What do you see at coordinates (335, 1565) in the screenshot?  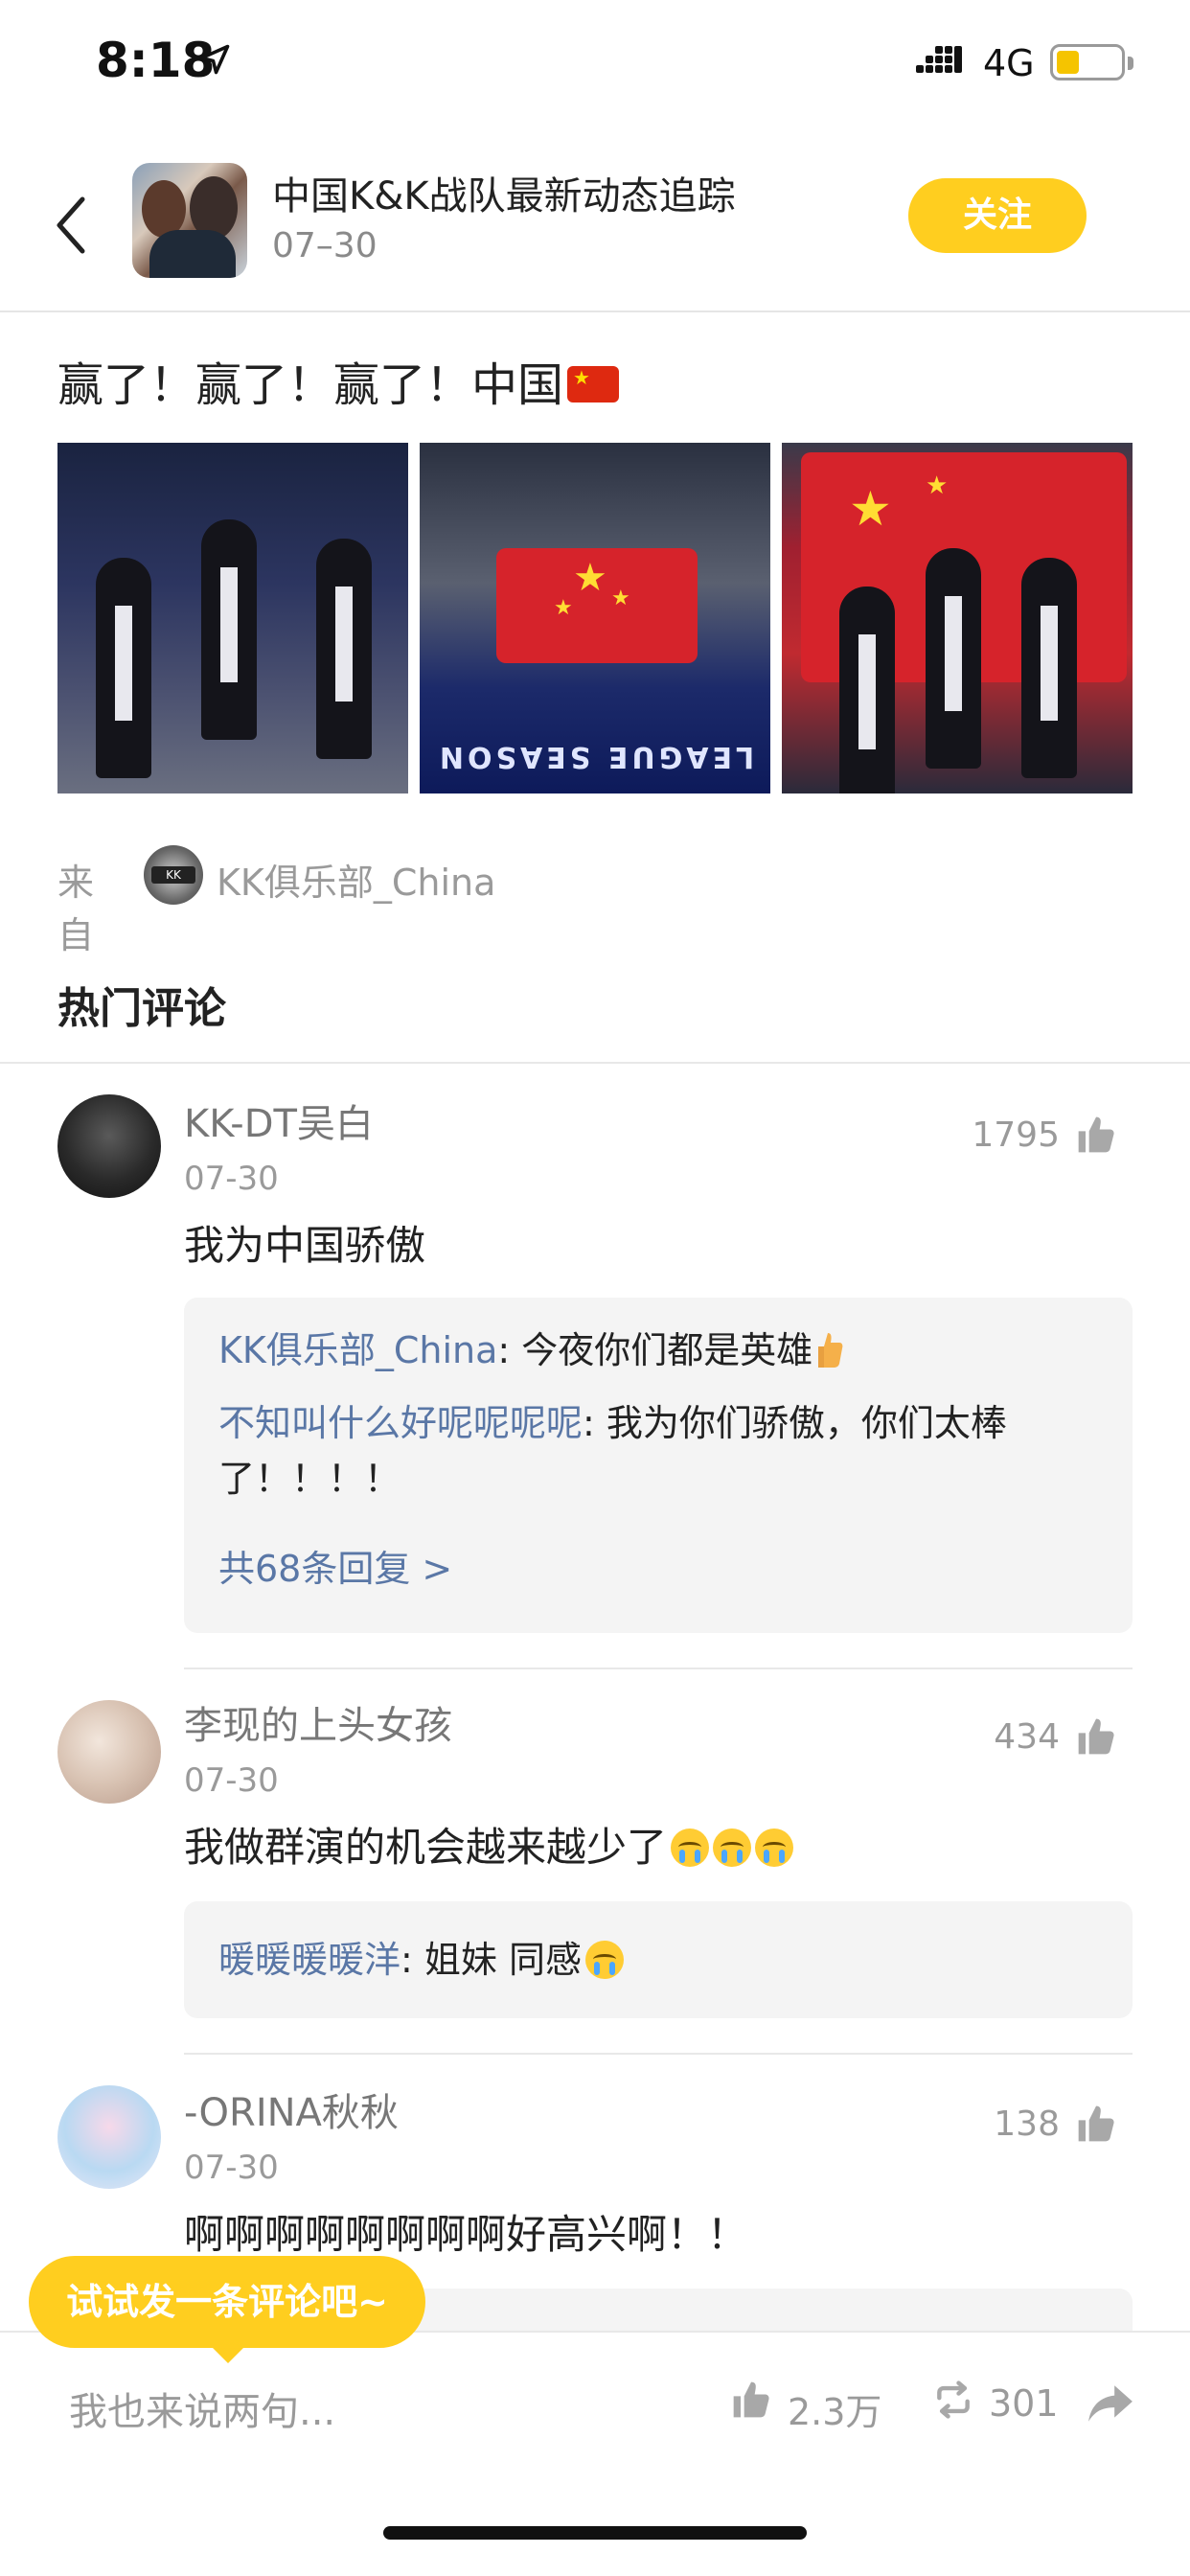 I see `view-all-replies-link: 共68条回复 >` at bounding box center [335, 1565].